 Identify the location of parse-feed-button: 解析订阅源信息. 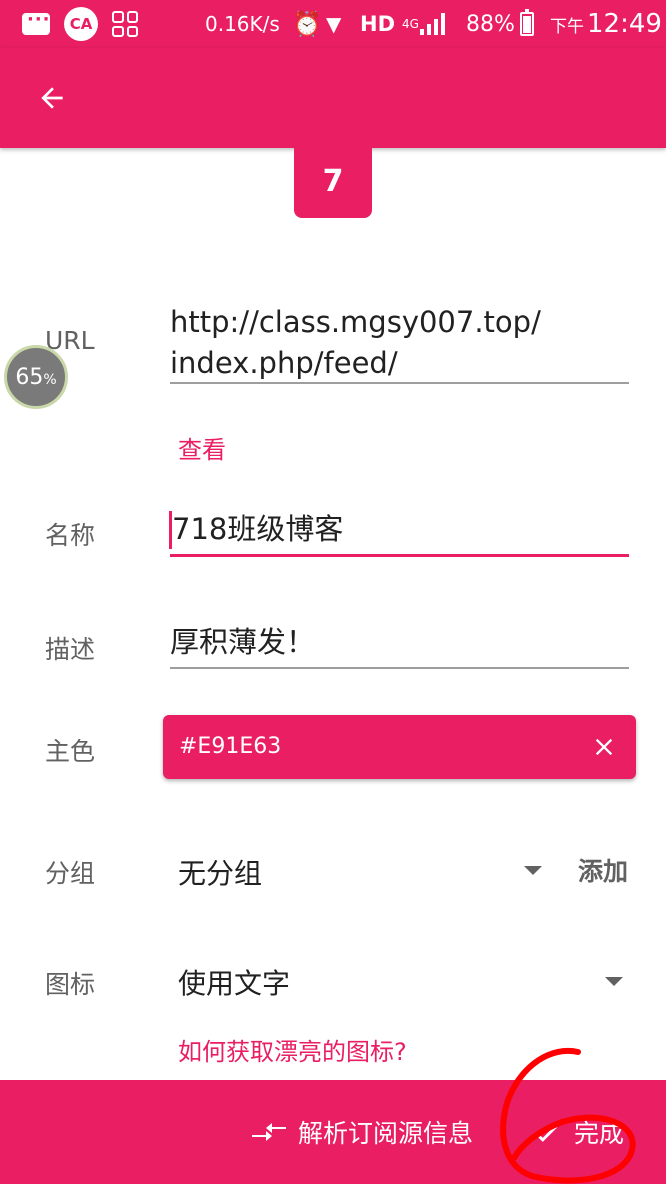
(361, 1132).